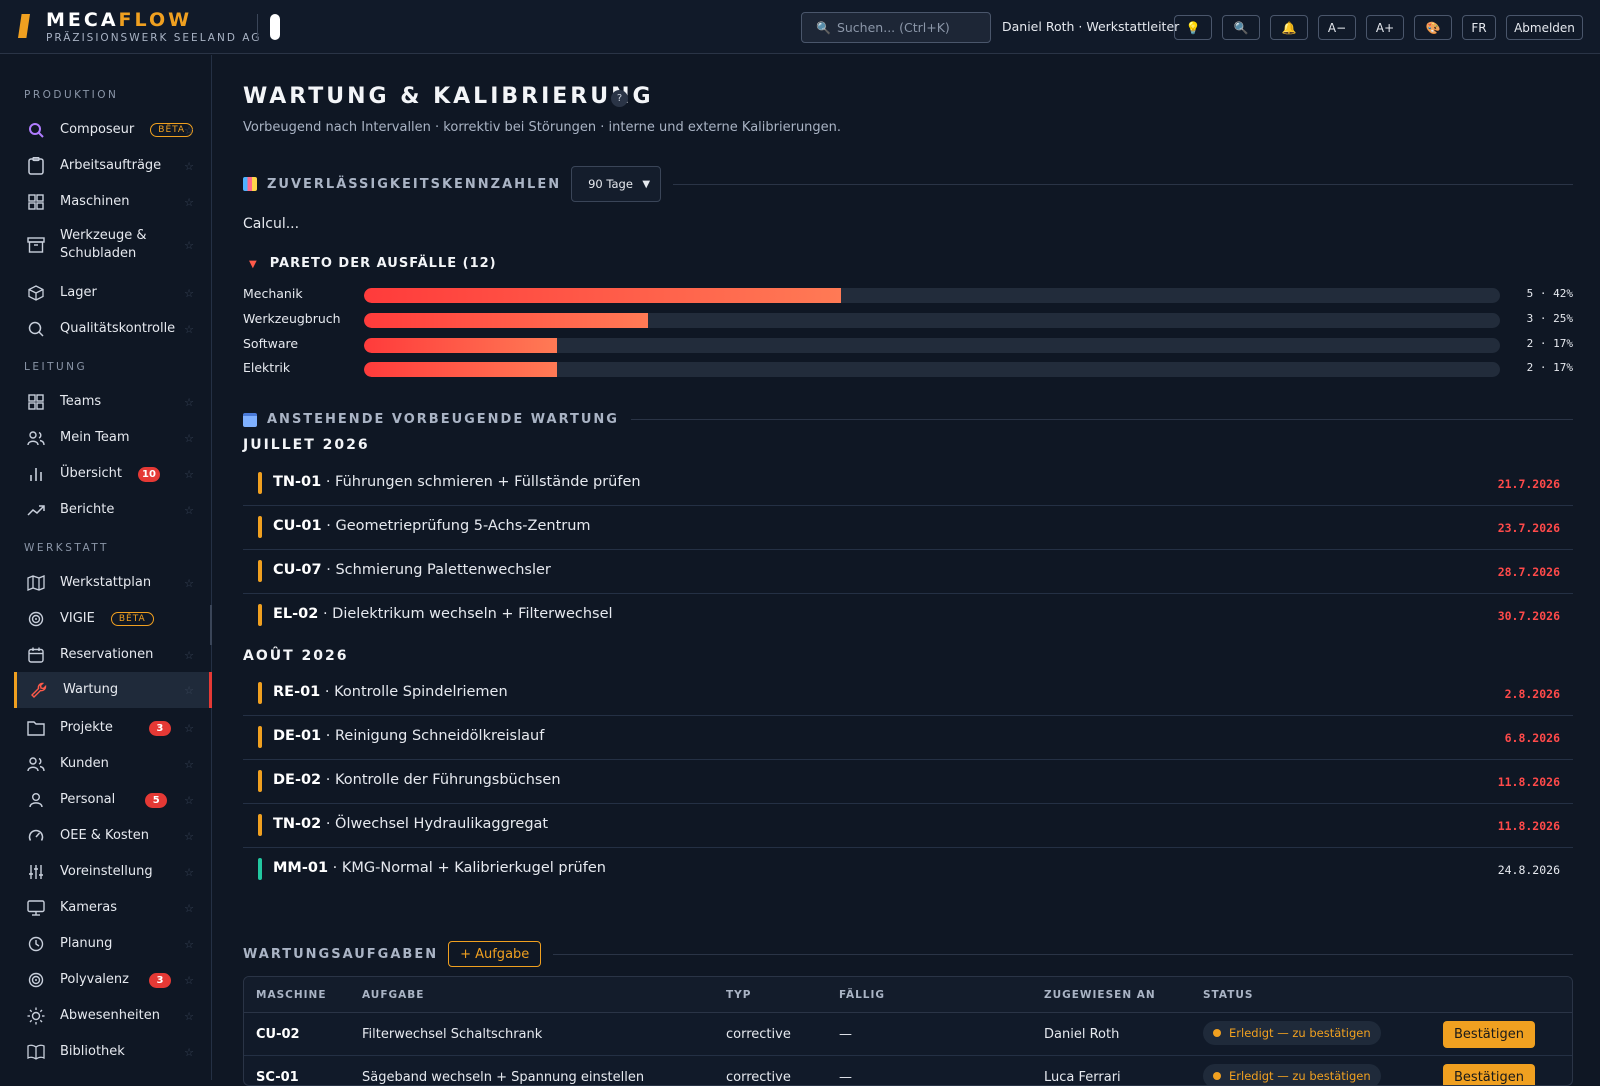  I want to click on sidebar-item-oee-kosten: OEE & Kosten ☆, so click(113, 836).